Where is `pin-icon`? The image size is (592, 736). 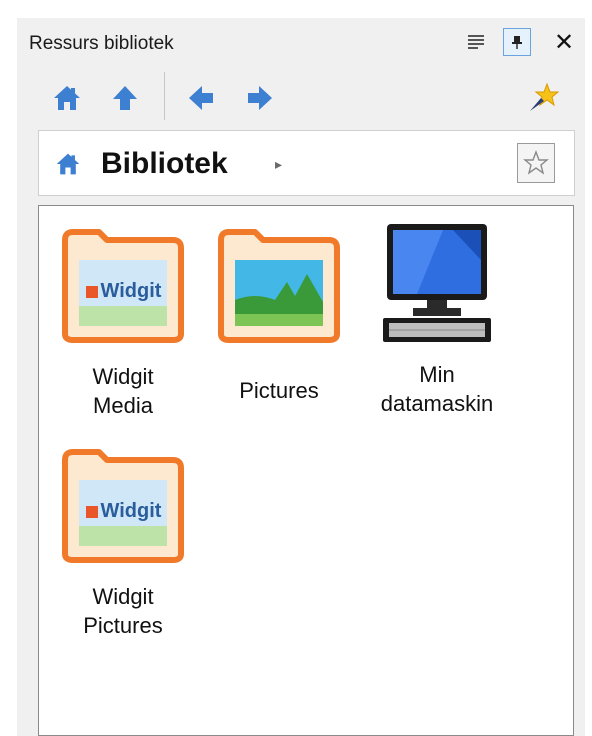
pin-icon is located at coordinates (517, 42).